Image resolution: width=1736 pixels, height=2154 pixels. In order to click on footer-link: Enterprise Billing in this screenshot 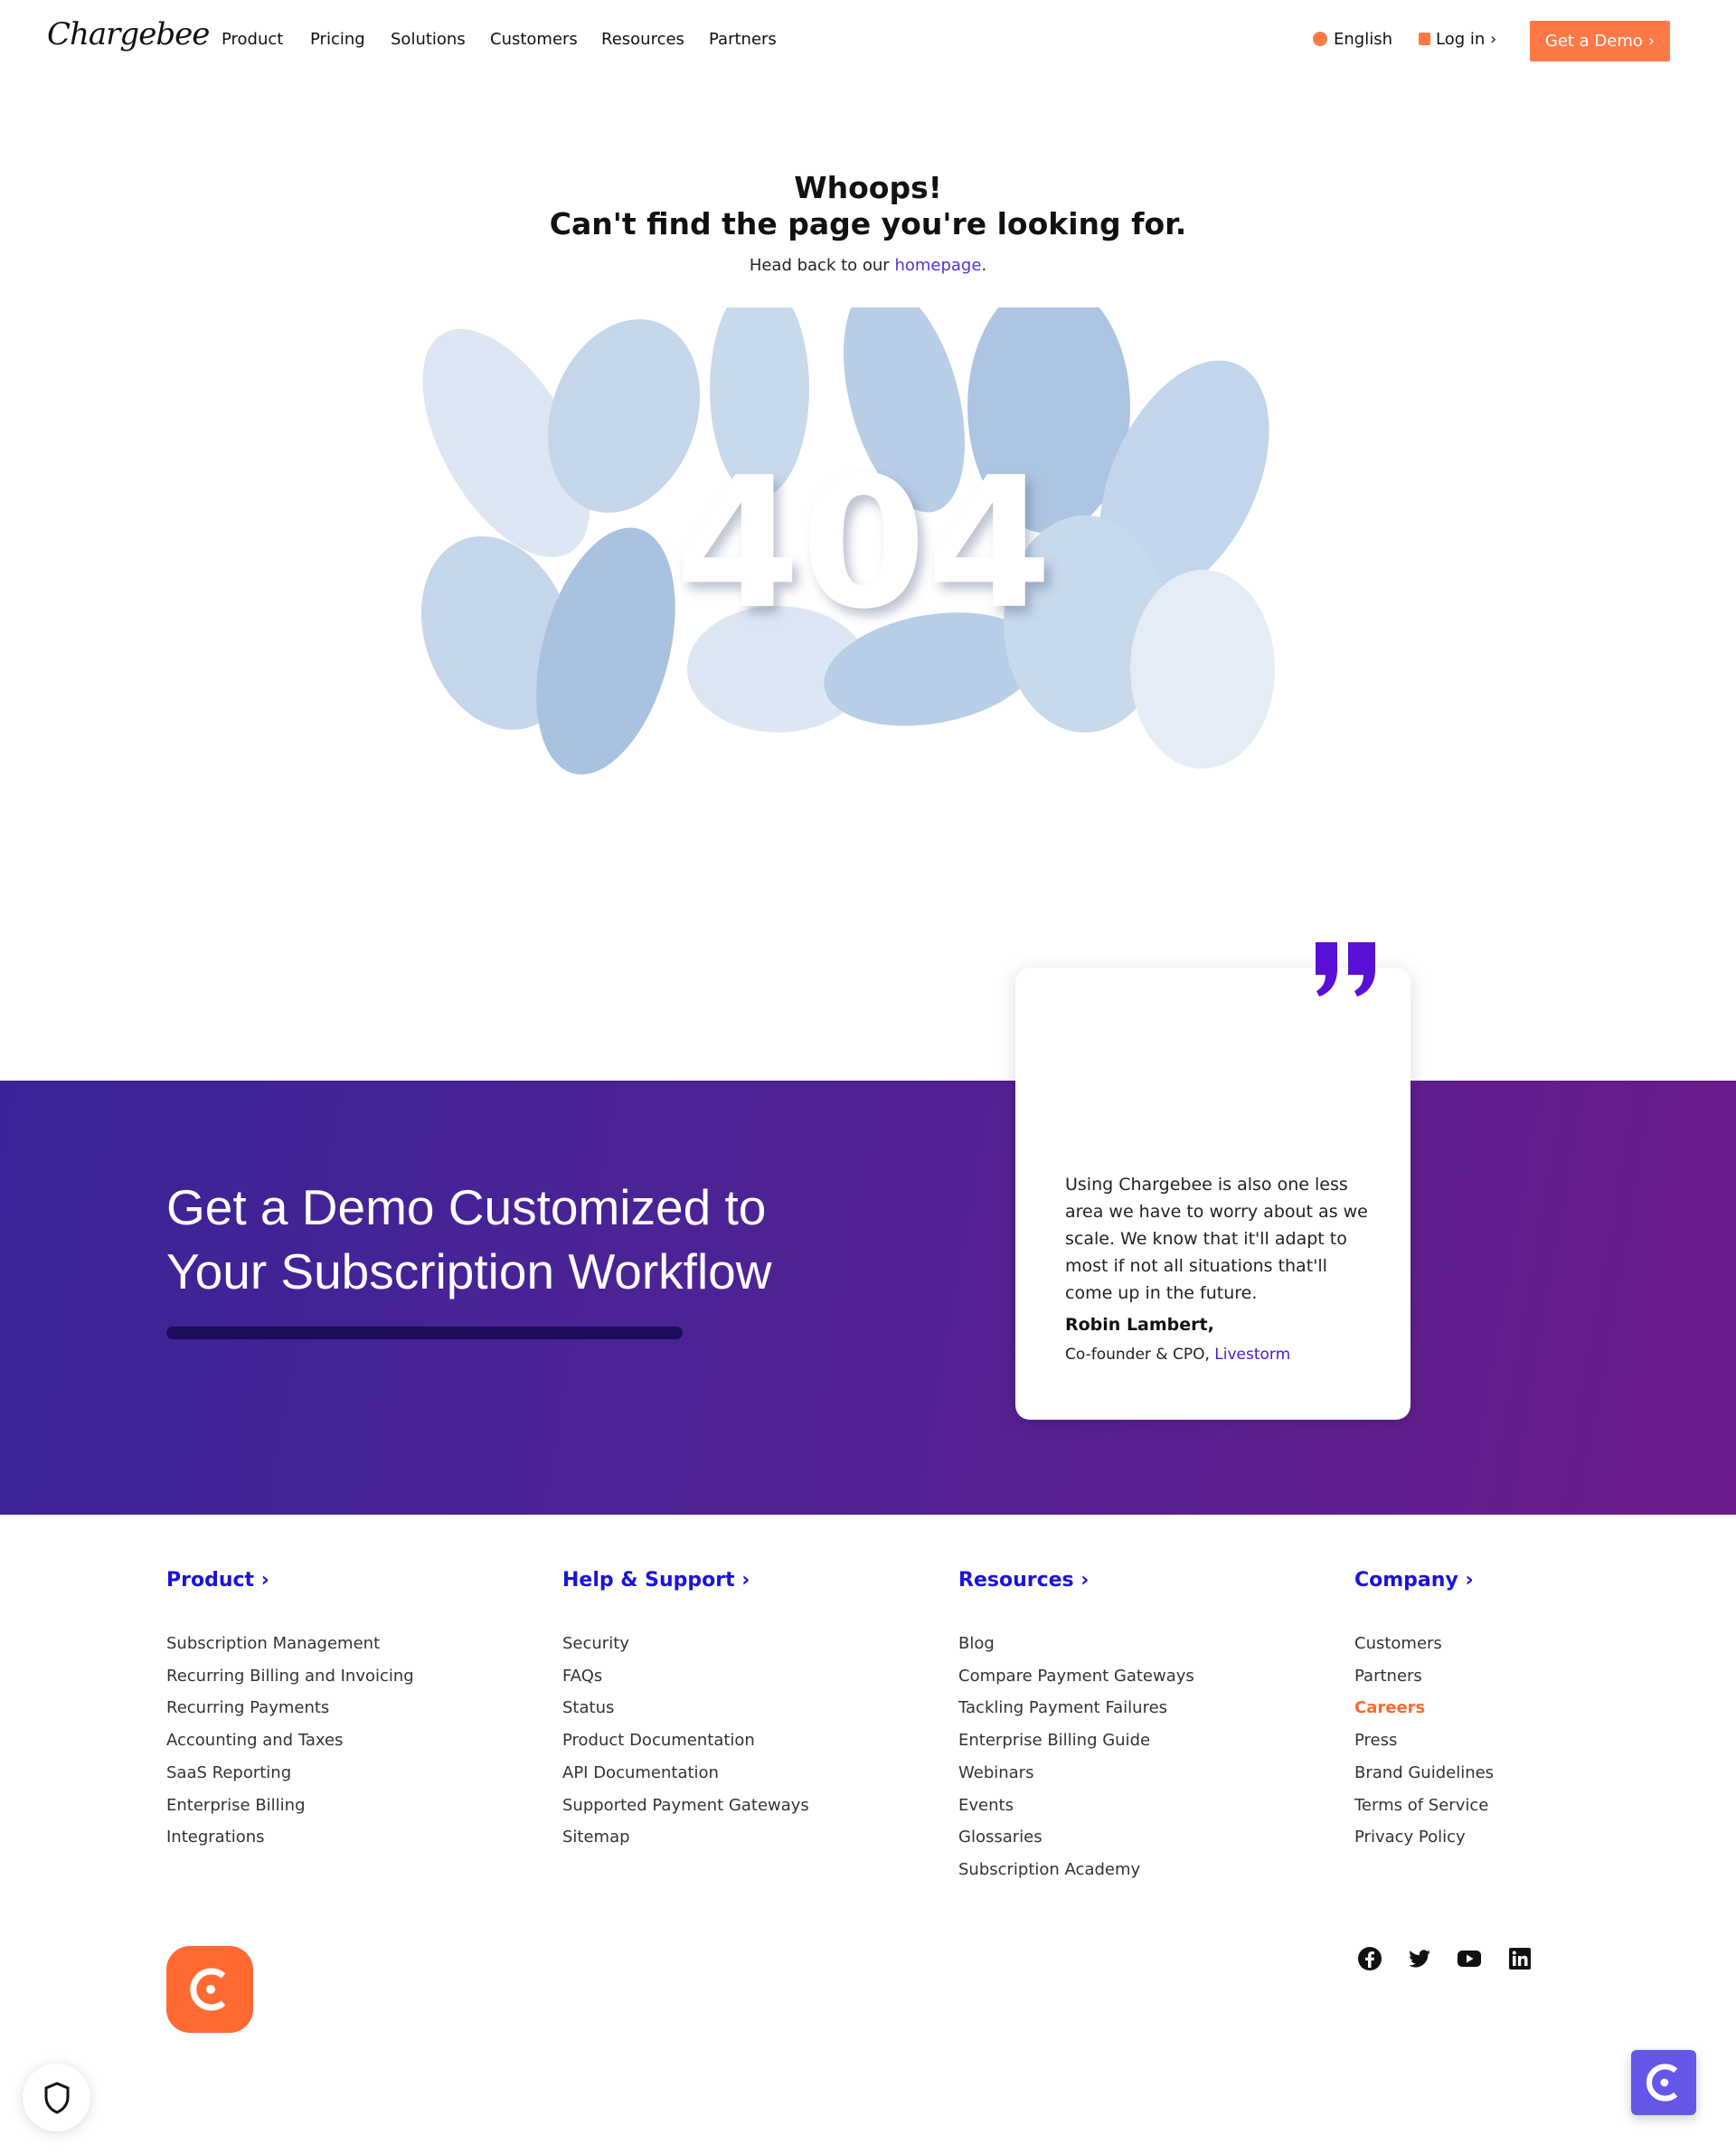, I will do `click(290, 1806)`.